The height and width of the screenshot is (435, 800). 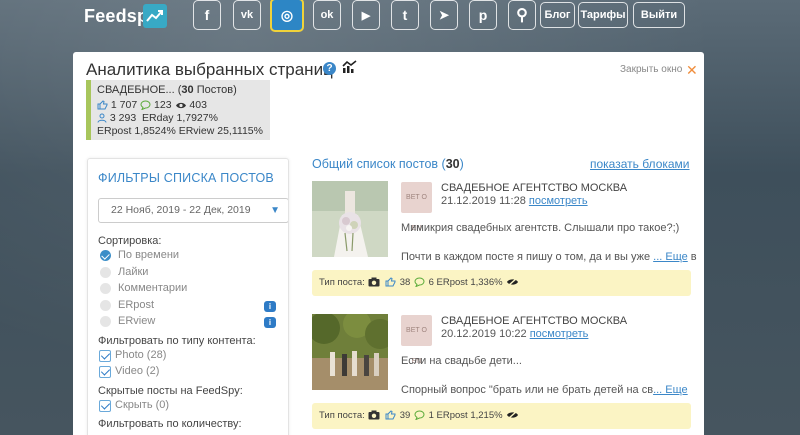 I want to click on twitter-icon: t, so click(x=405, y=15).